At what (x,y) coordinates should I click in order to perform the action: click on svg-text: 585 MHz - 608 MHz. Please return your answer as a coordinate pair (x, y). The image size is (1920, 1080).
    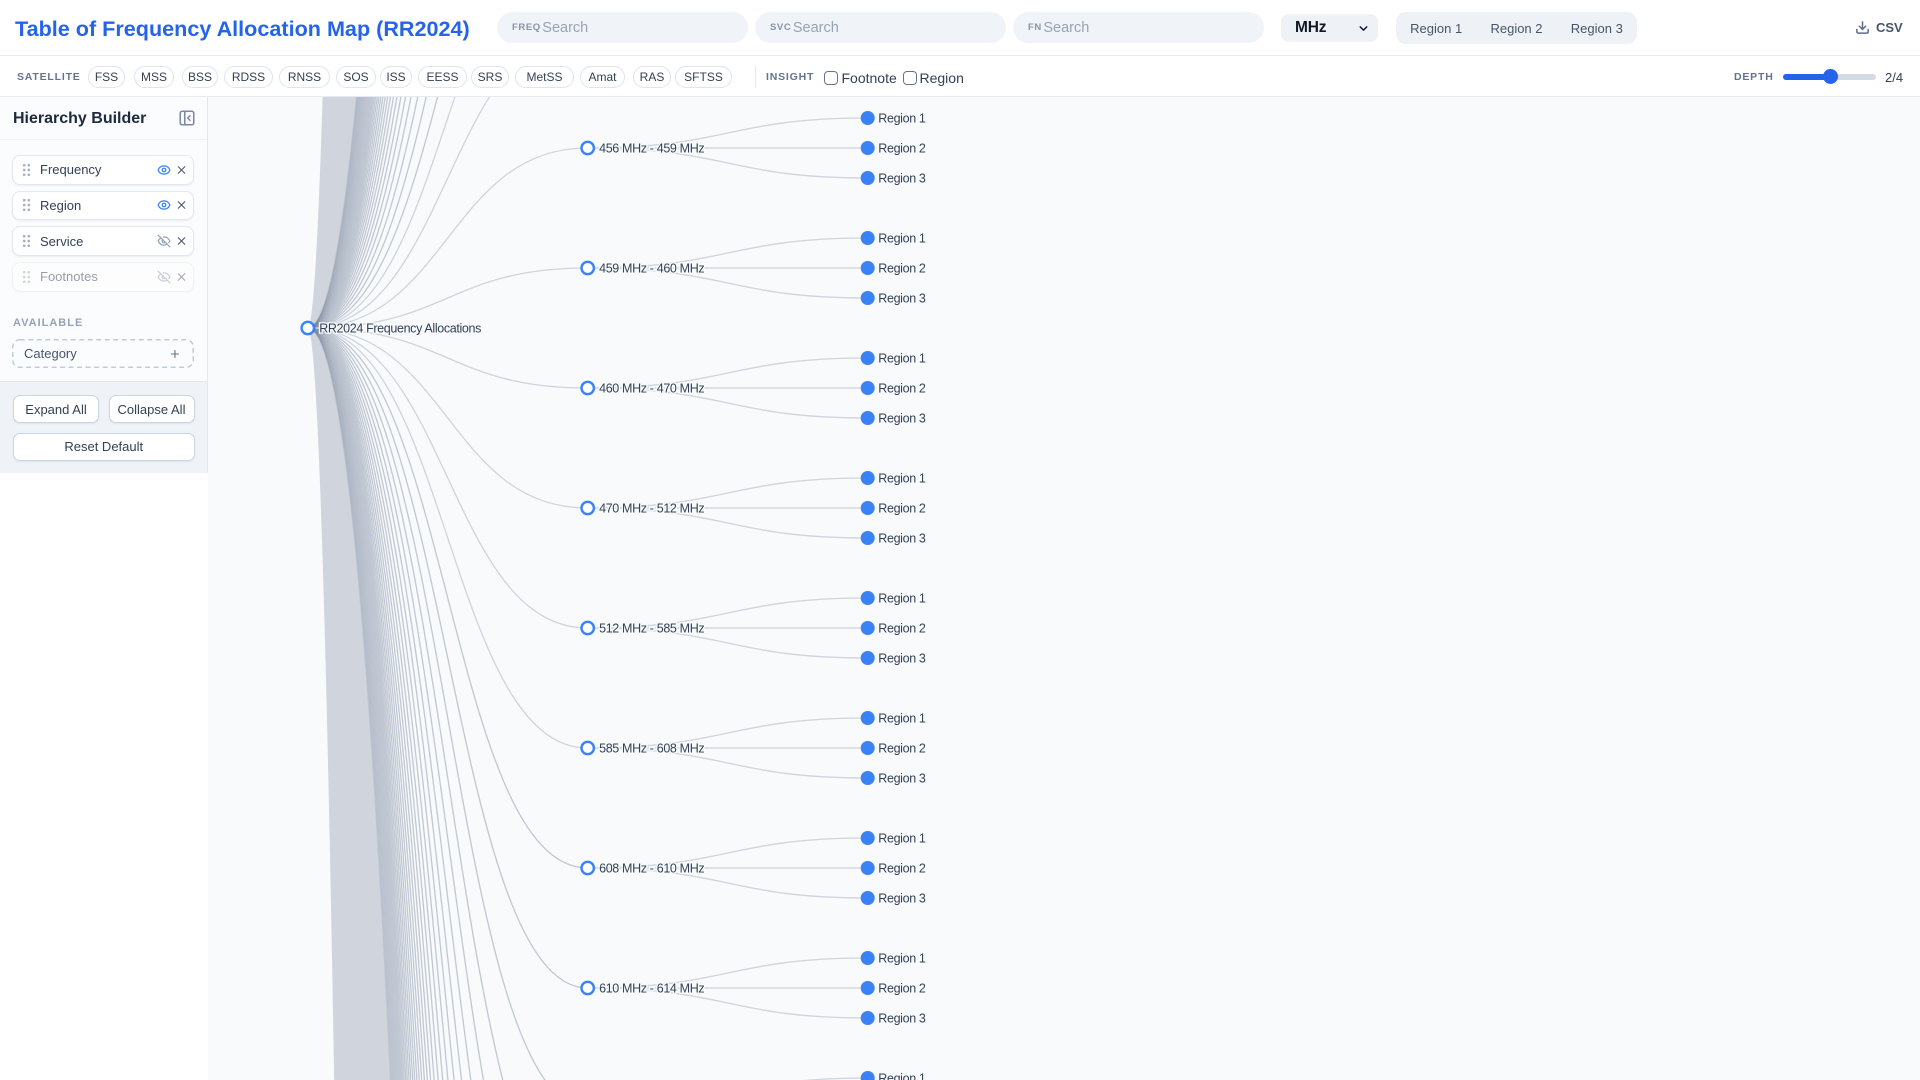
    Looking at the image, I should click on (651, 749).